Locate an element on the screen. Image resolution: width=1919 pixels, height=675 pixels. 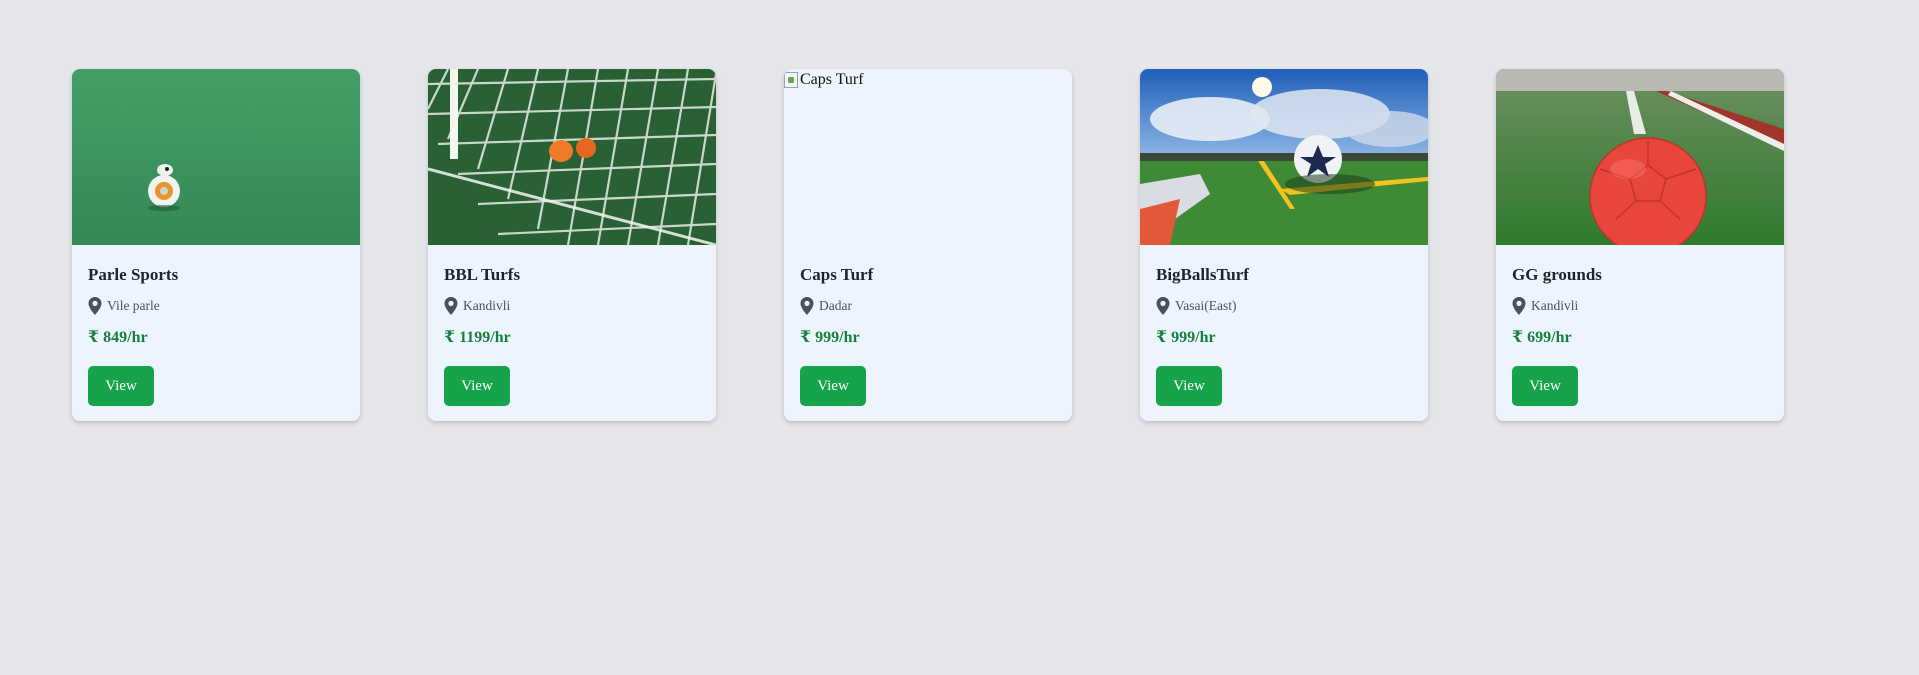
turf-name: BigBallsTurf is located at coordinates (1202, 274).